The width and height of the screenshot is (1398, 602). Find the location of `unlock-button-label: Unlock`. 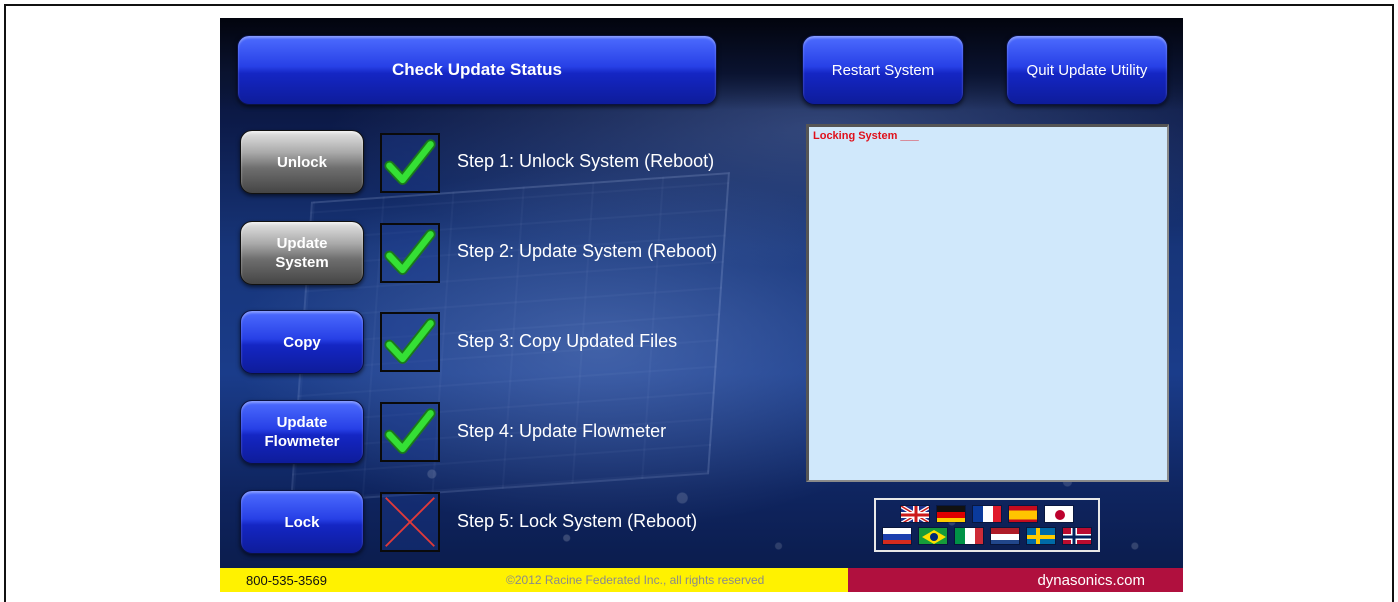

unlock-button-label: Unlock is located at coordinates (301, 162).